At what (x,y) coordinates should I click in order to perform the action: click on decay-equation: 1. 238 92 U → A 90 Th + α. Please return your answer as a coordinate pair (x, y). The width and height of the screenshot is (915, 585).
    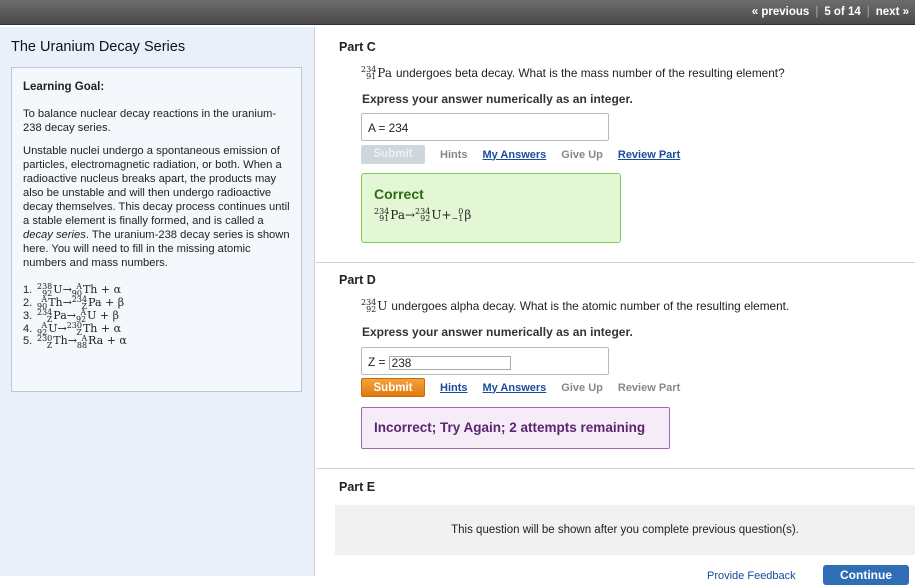
    Looking at the image, I should click on (72, 290).